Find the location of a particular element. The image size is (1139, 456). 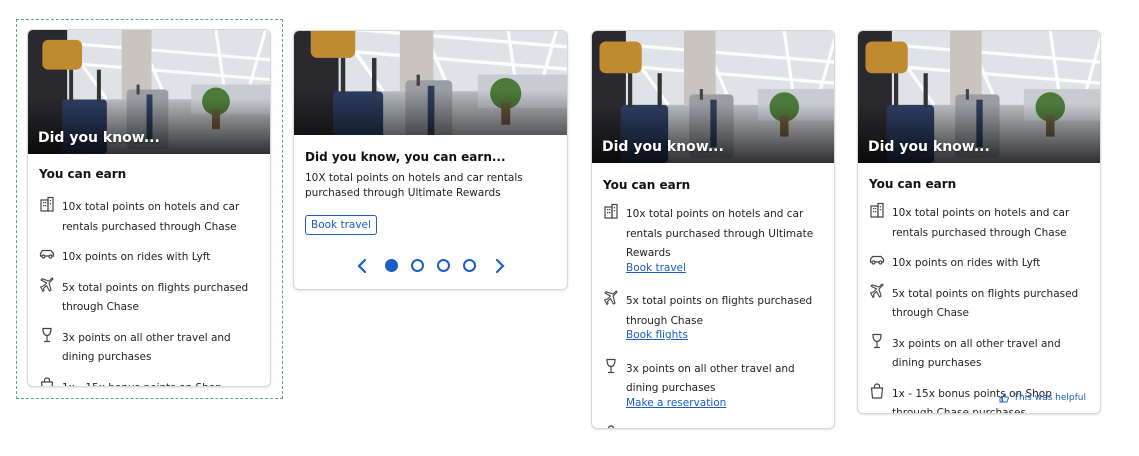

benefit-link: Book travel is located at coordinates (726, 268).